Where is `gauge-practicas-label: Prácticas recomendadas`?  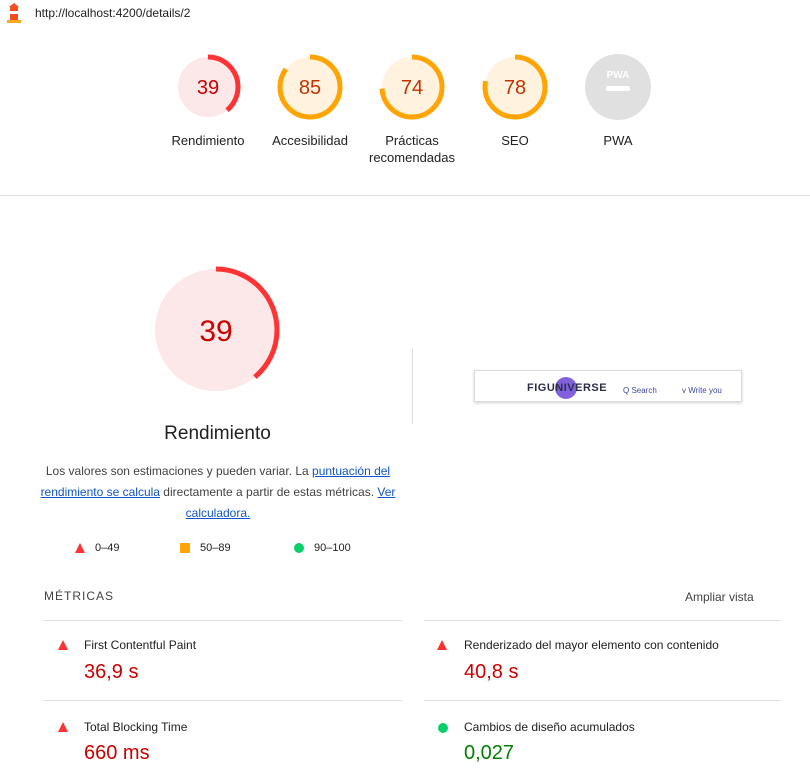 gauge-practicas-label: Prácticas recomendadas is located at coordinates (412, 149).